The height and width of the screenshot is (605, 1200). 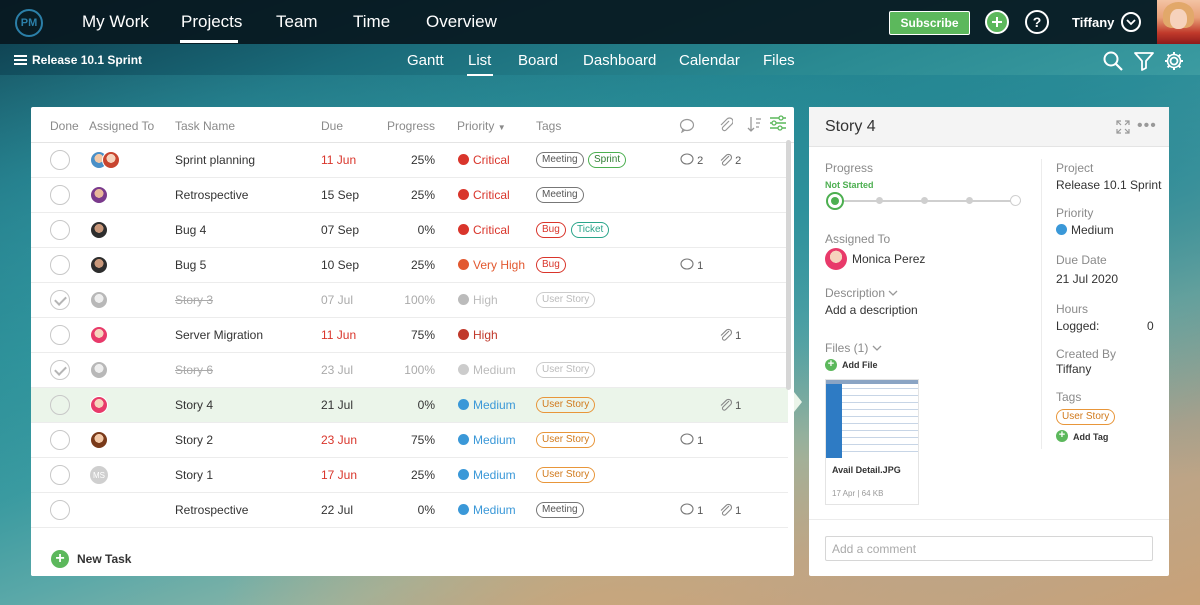 What do you see at coordinates (337, 300) in the screenshot?
I see `due-date: 07 Jul` at bounding box center [337, 300].